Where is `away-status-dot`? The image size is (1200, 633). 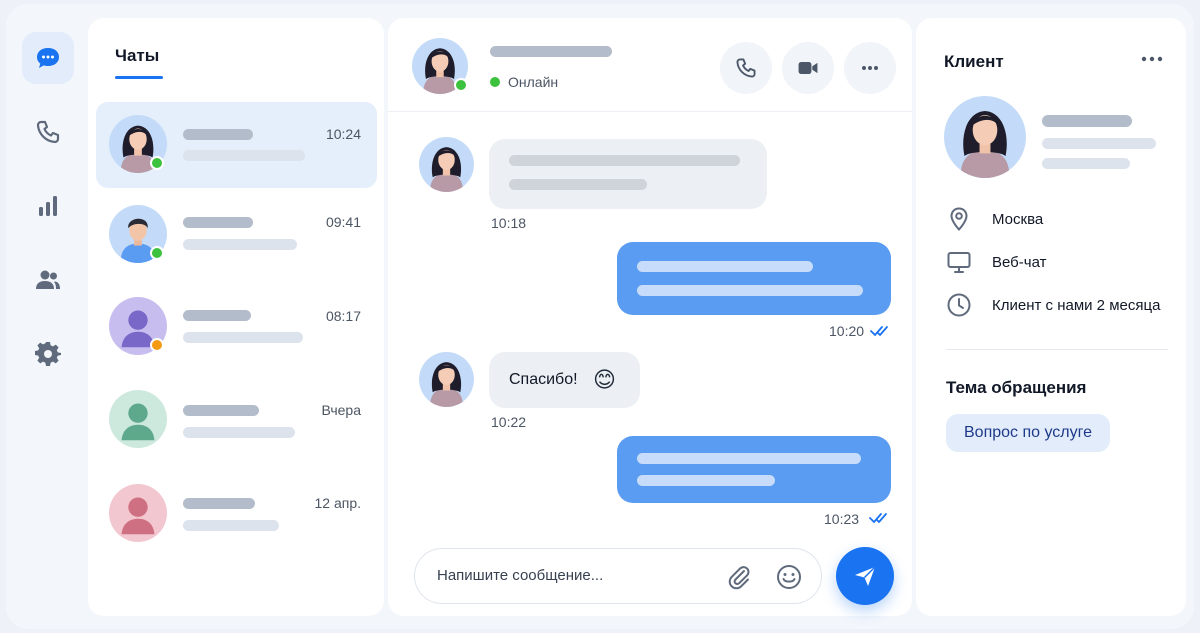
away-status-dot is located at coordinates (157, 345).